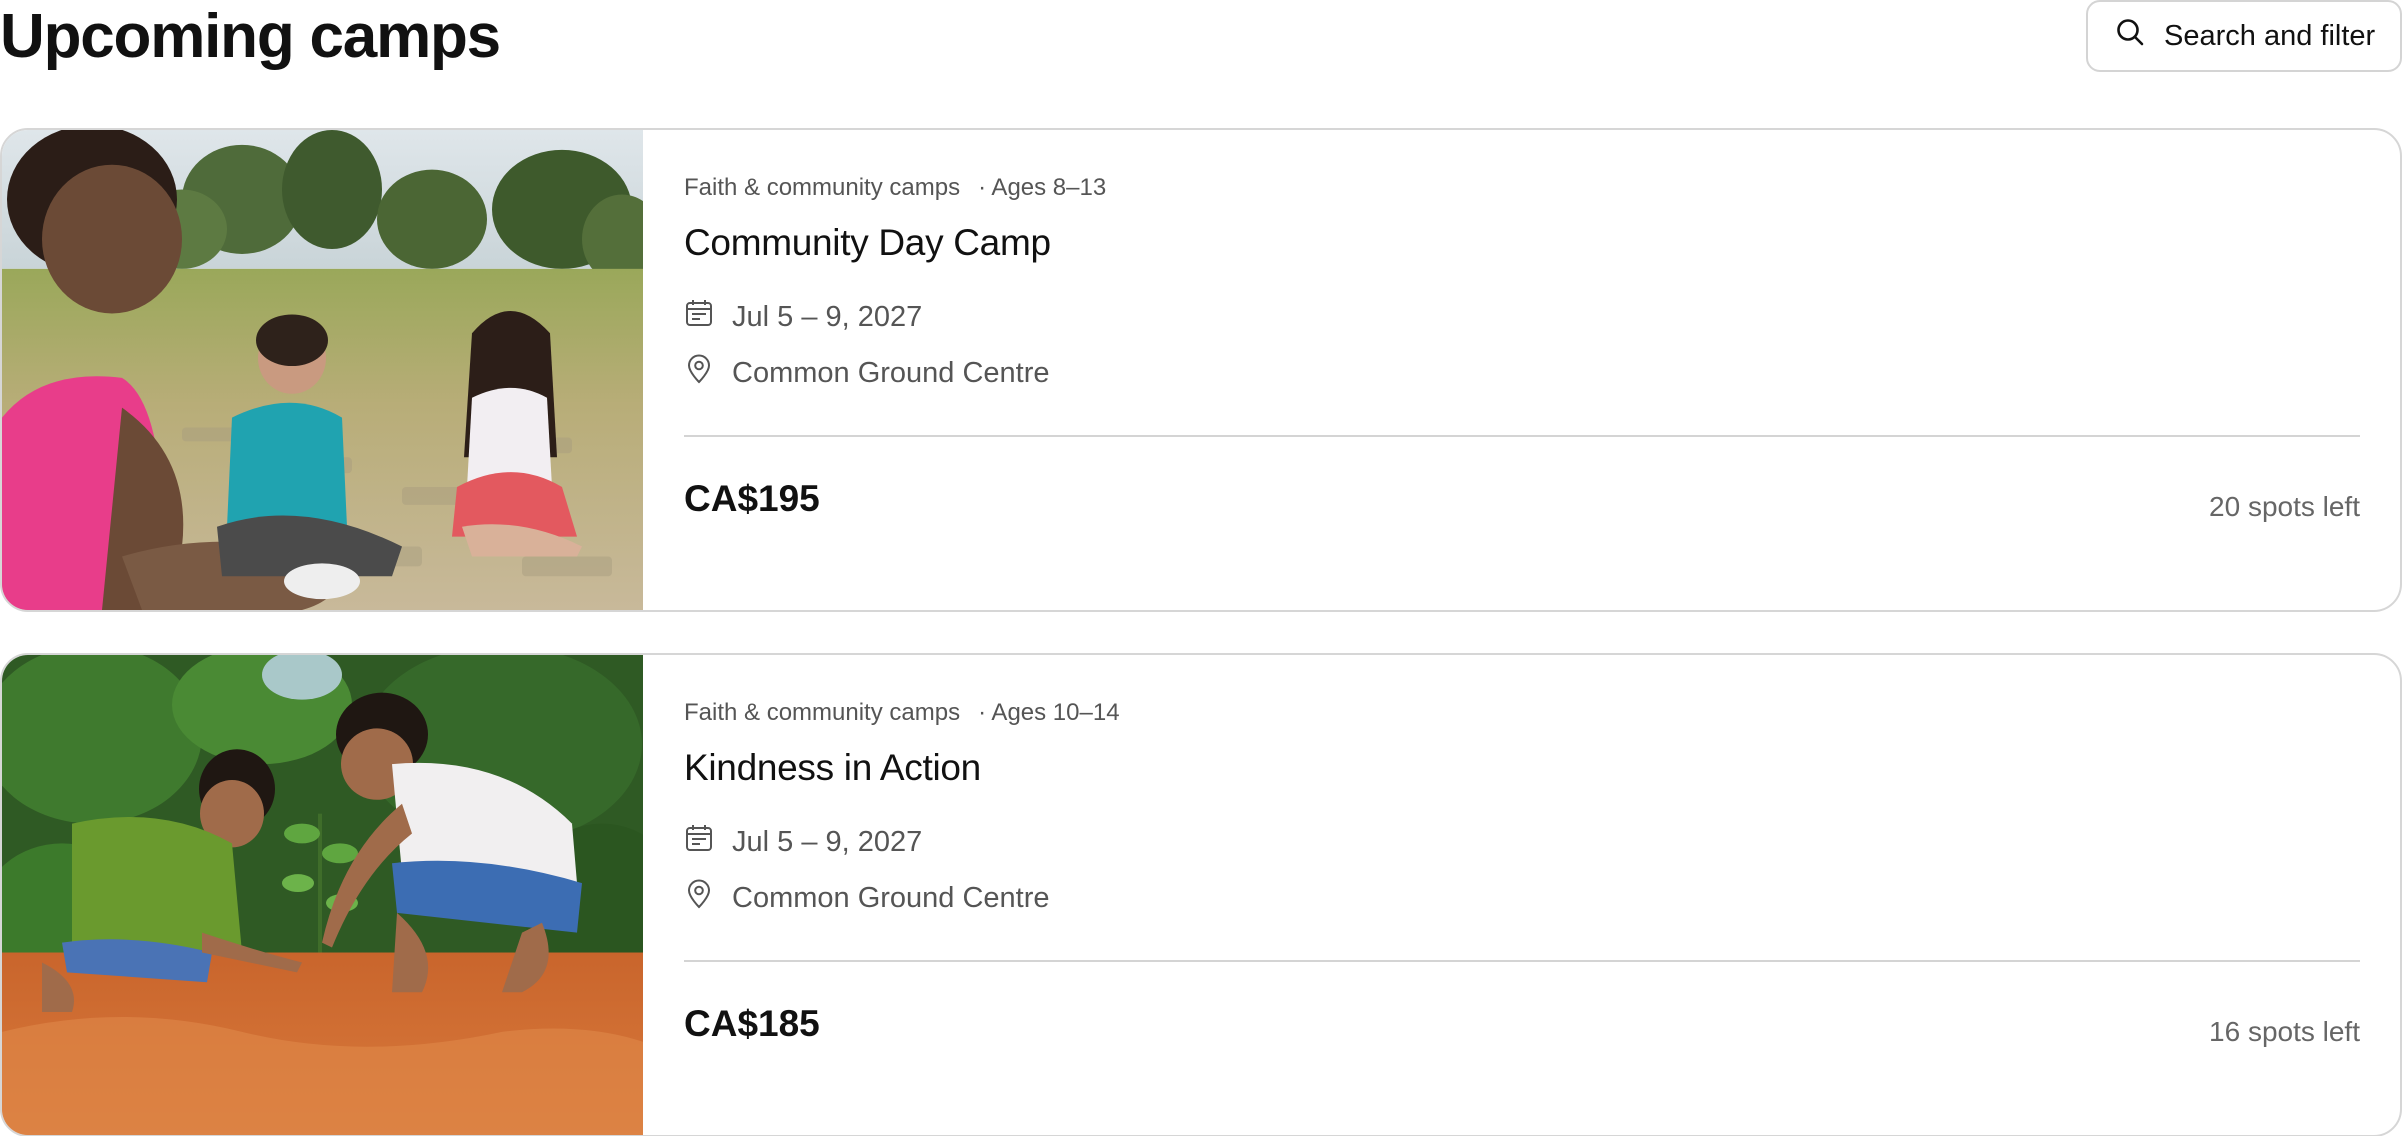 Image resolution: width=2402 pixels, height=1136 pixels. What do you see at coordinates (752, 1023) in the screenshot?
I see `camp-price: CA$185` at bounding box center [752, 1023].